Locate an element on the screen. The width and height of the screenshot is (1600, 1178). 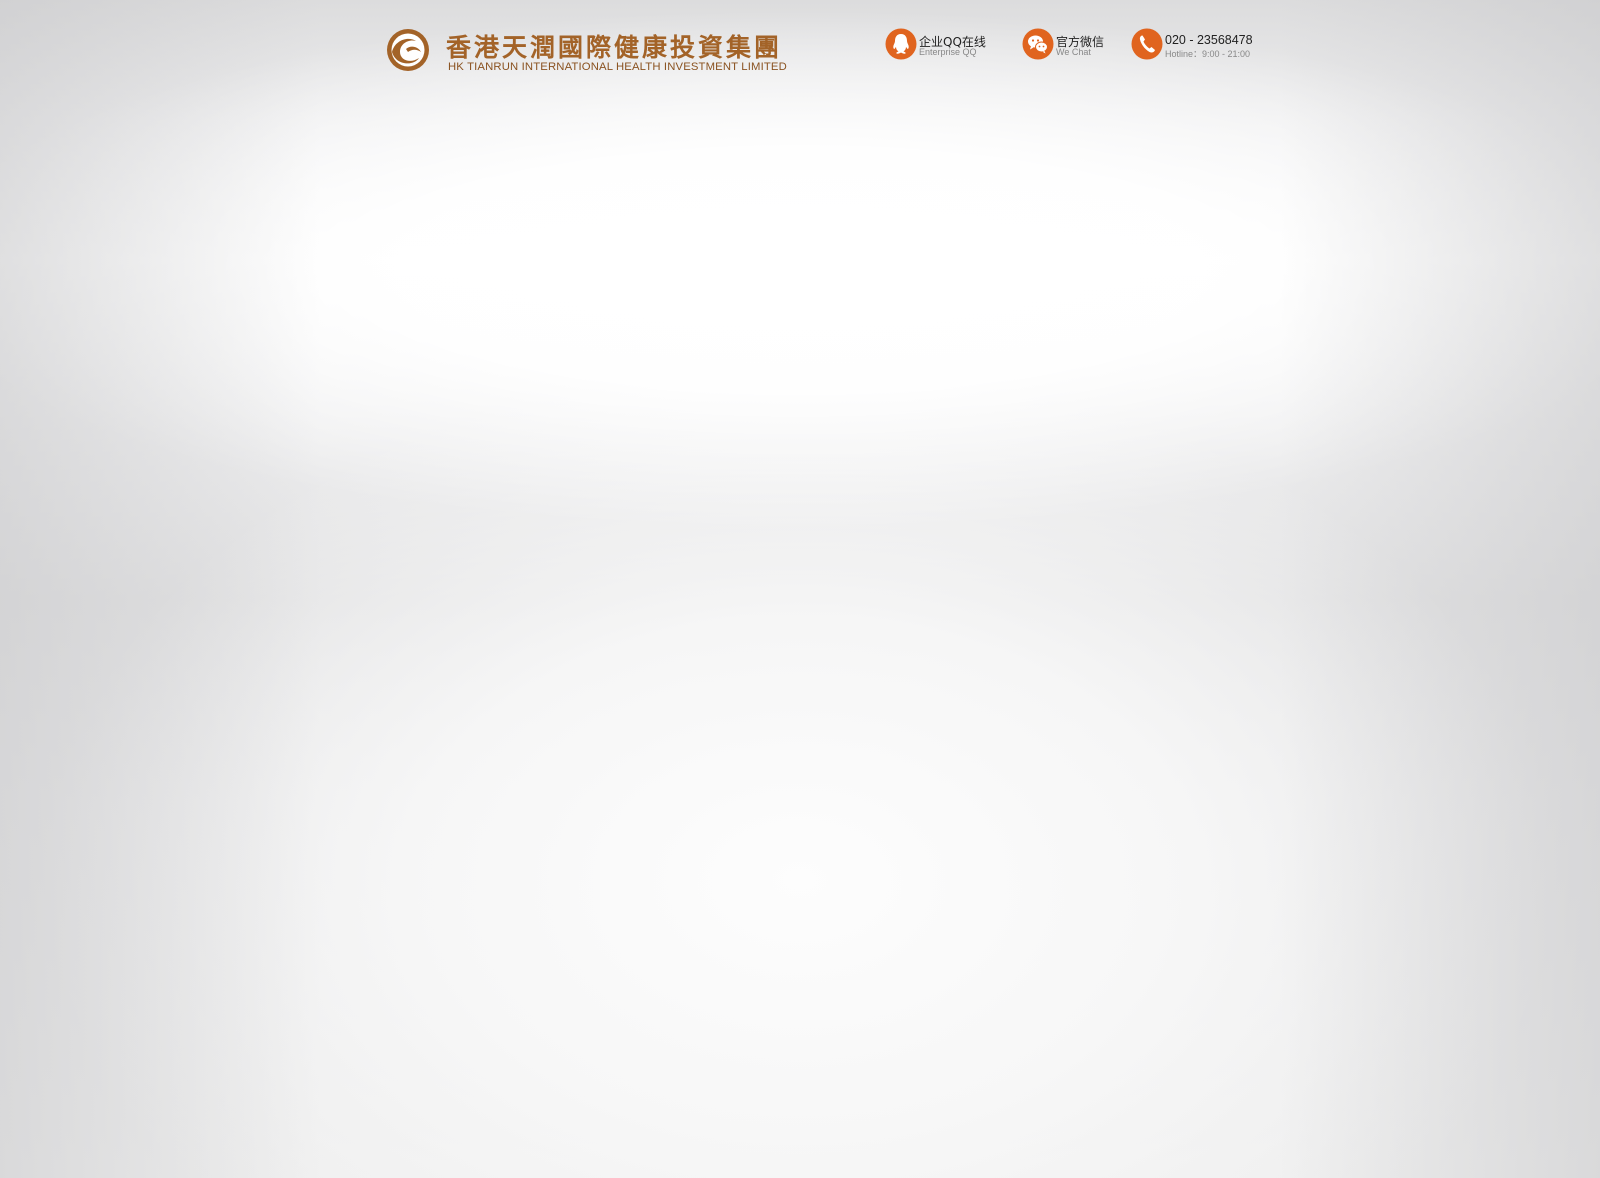
phone-icon is located at coordinates (1147, 44).